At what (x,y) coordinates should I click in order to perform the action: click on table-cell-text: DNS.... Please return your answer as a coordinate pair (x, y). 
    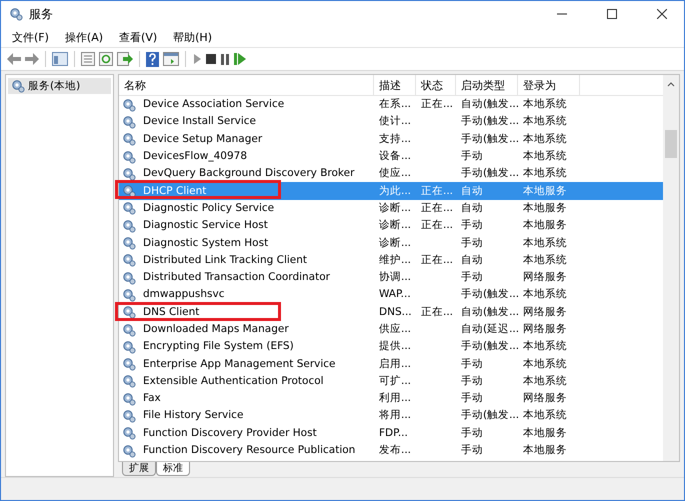
    Looking at the image, I should click on (395, 312).